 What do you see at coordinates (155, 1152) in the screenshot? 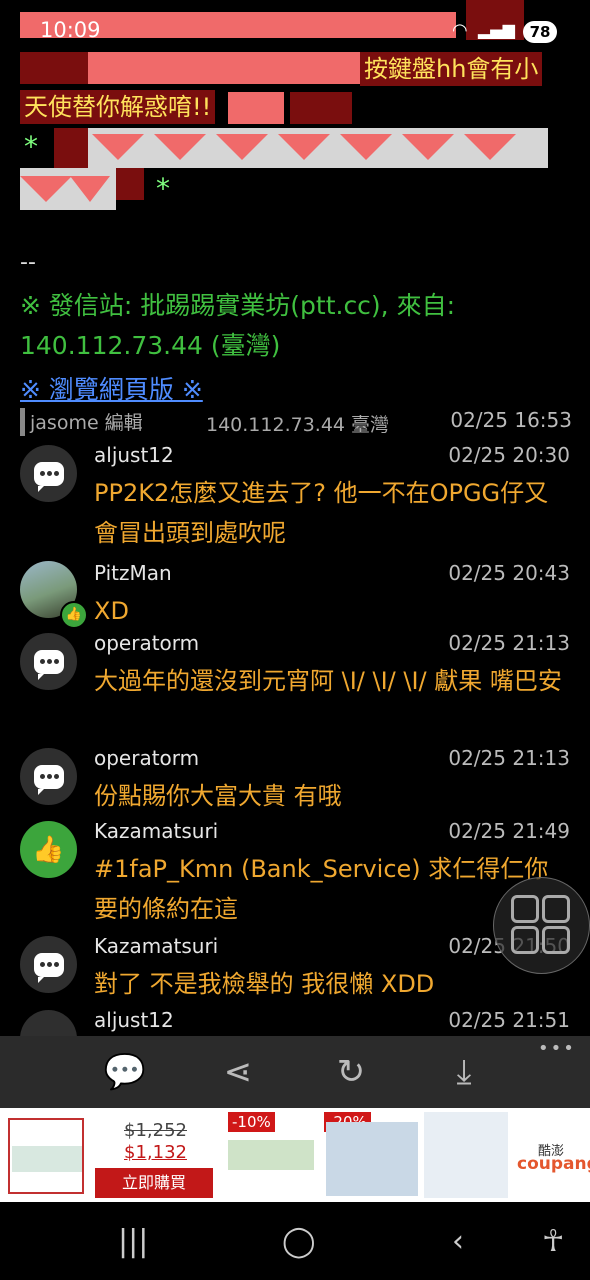
I see `ad-sale-price: $1,132` at bounding box center [155, 1152].